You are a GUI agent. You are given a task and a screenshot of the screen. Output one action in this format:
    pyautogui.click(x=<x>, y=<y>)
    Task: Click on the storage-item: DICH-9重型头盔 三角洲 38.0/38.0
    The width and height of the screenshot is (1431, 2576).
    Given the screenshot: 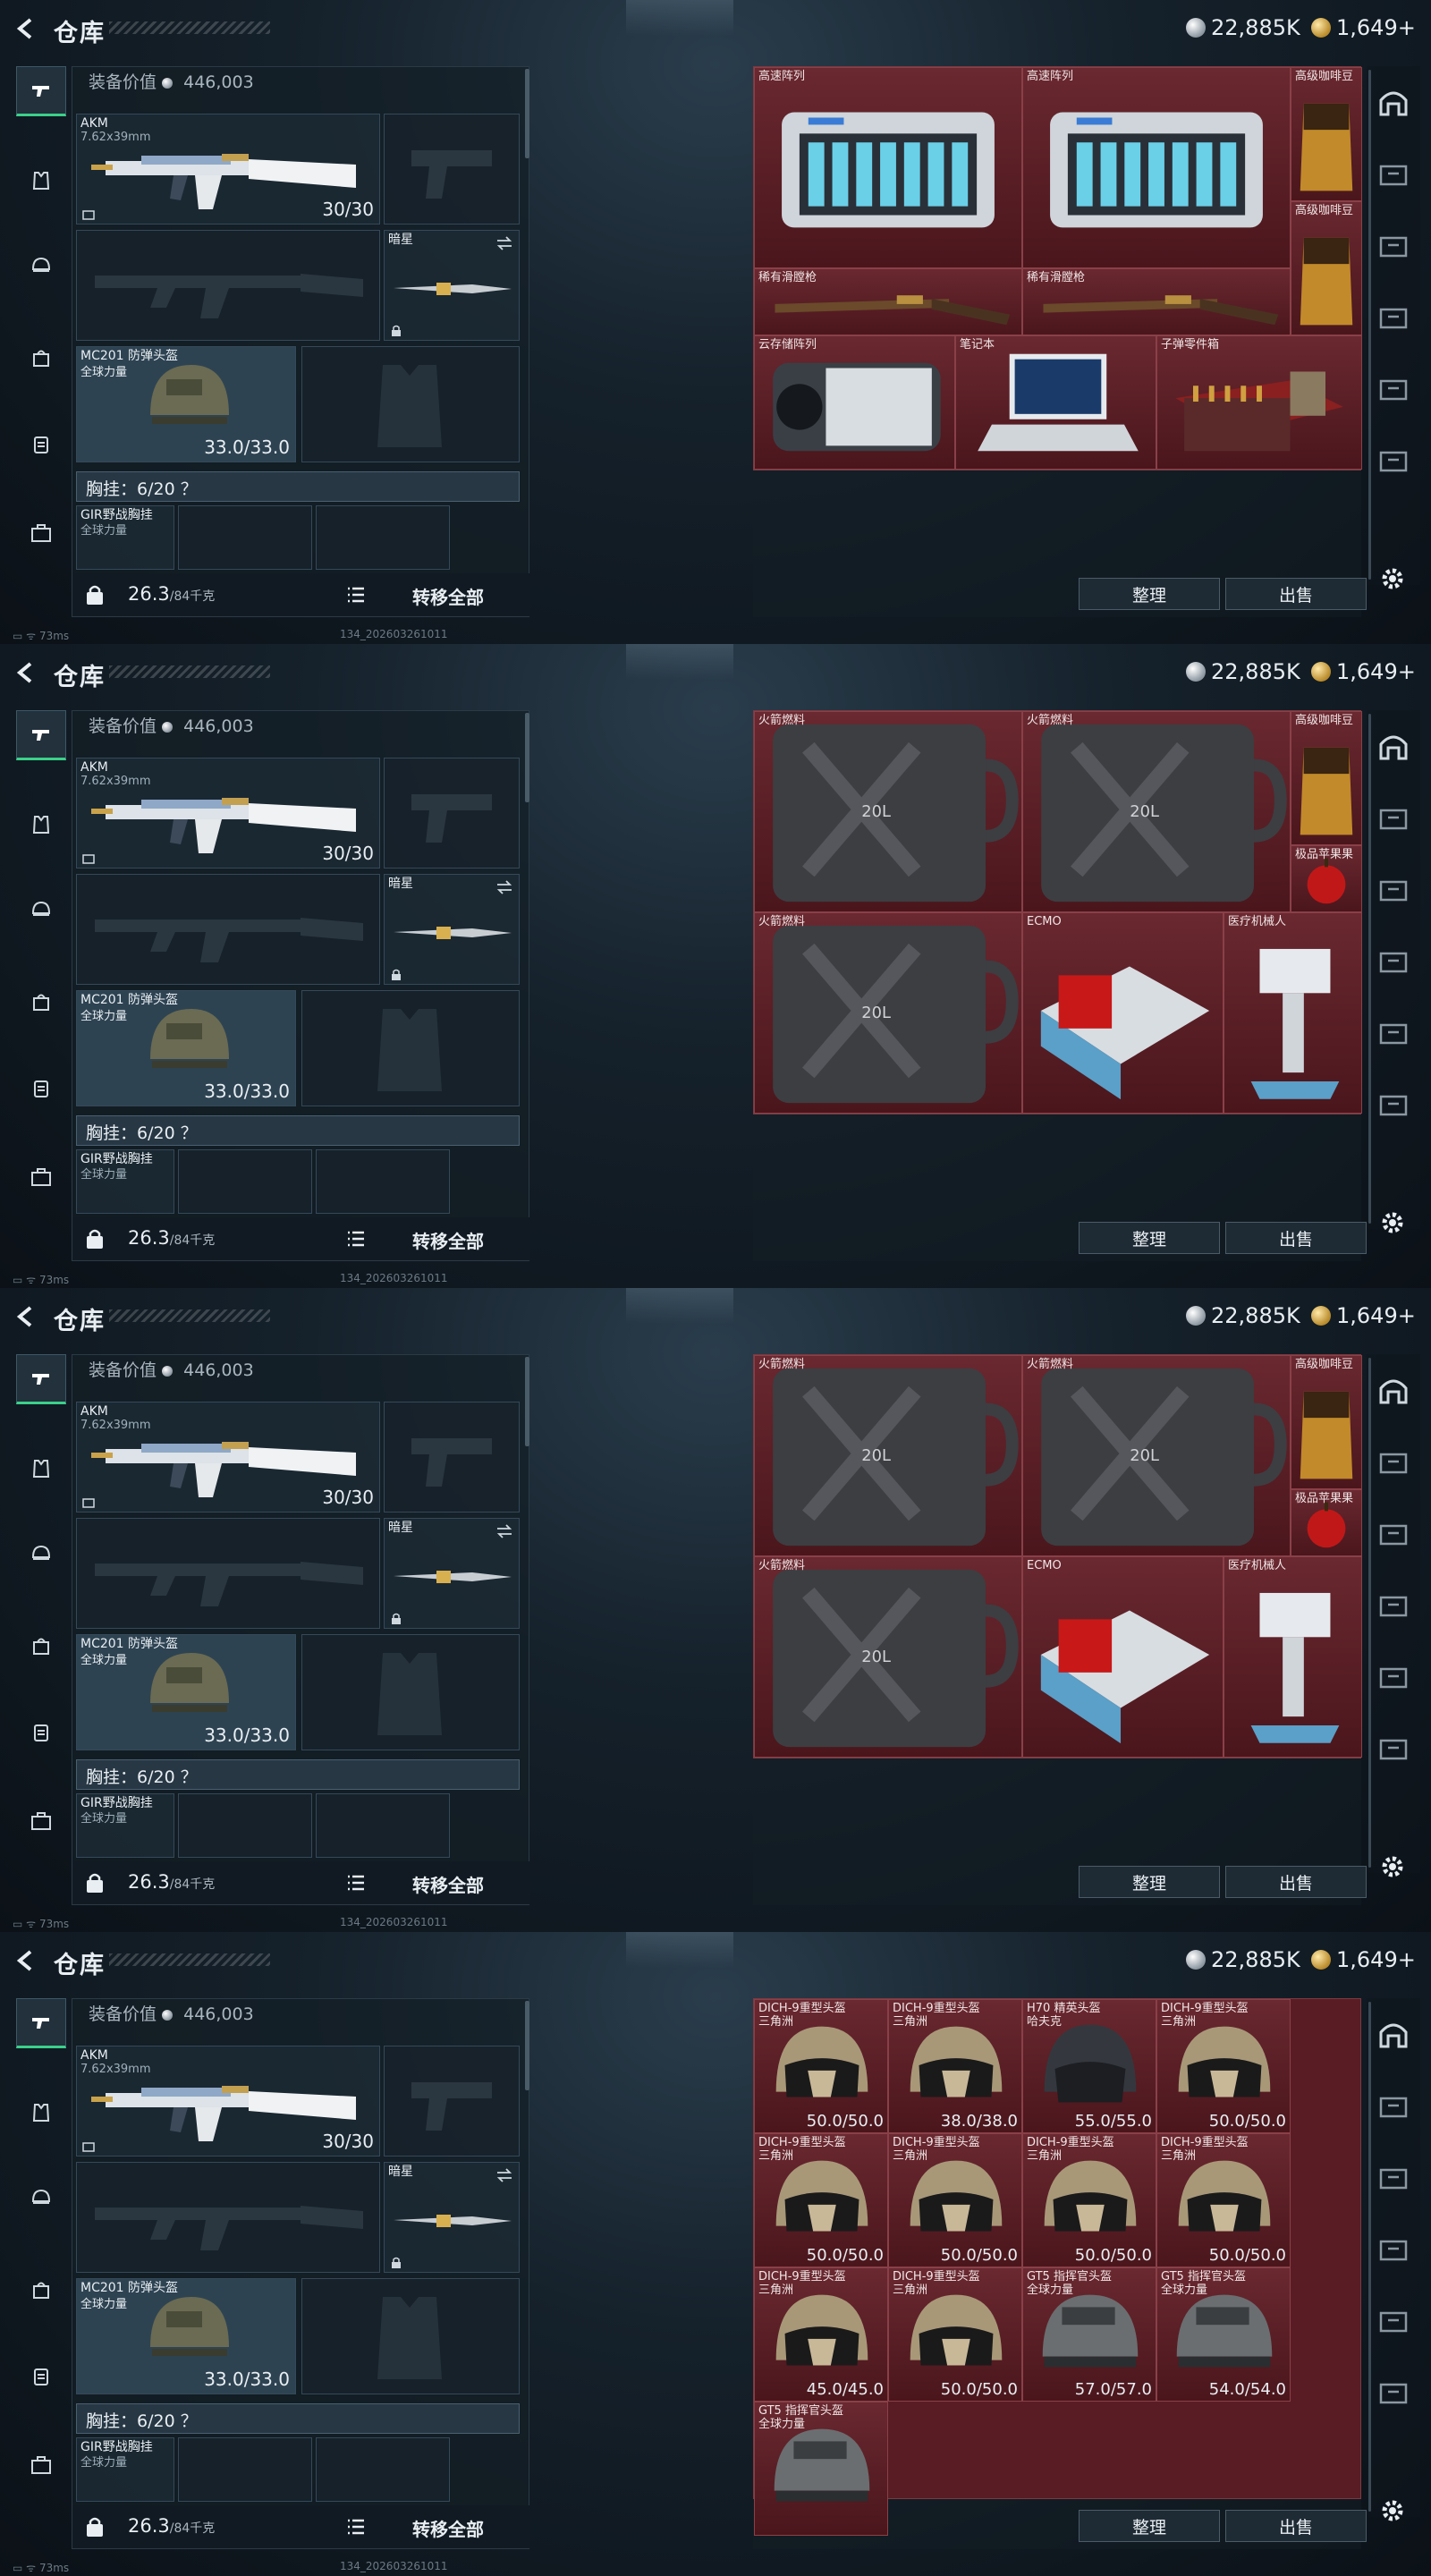 What is the action you would take?
    pyautogui.click(x=955, y=2066)
    